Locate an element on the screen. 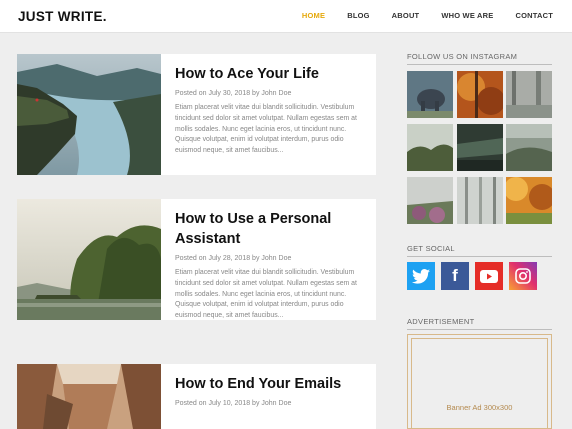  post-title: How to Ace Your Life is located at coordinates (270, 74).